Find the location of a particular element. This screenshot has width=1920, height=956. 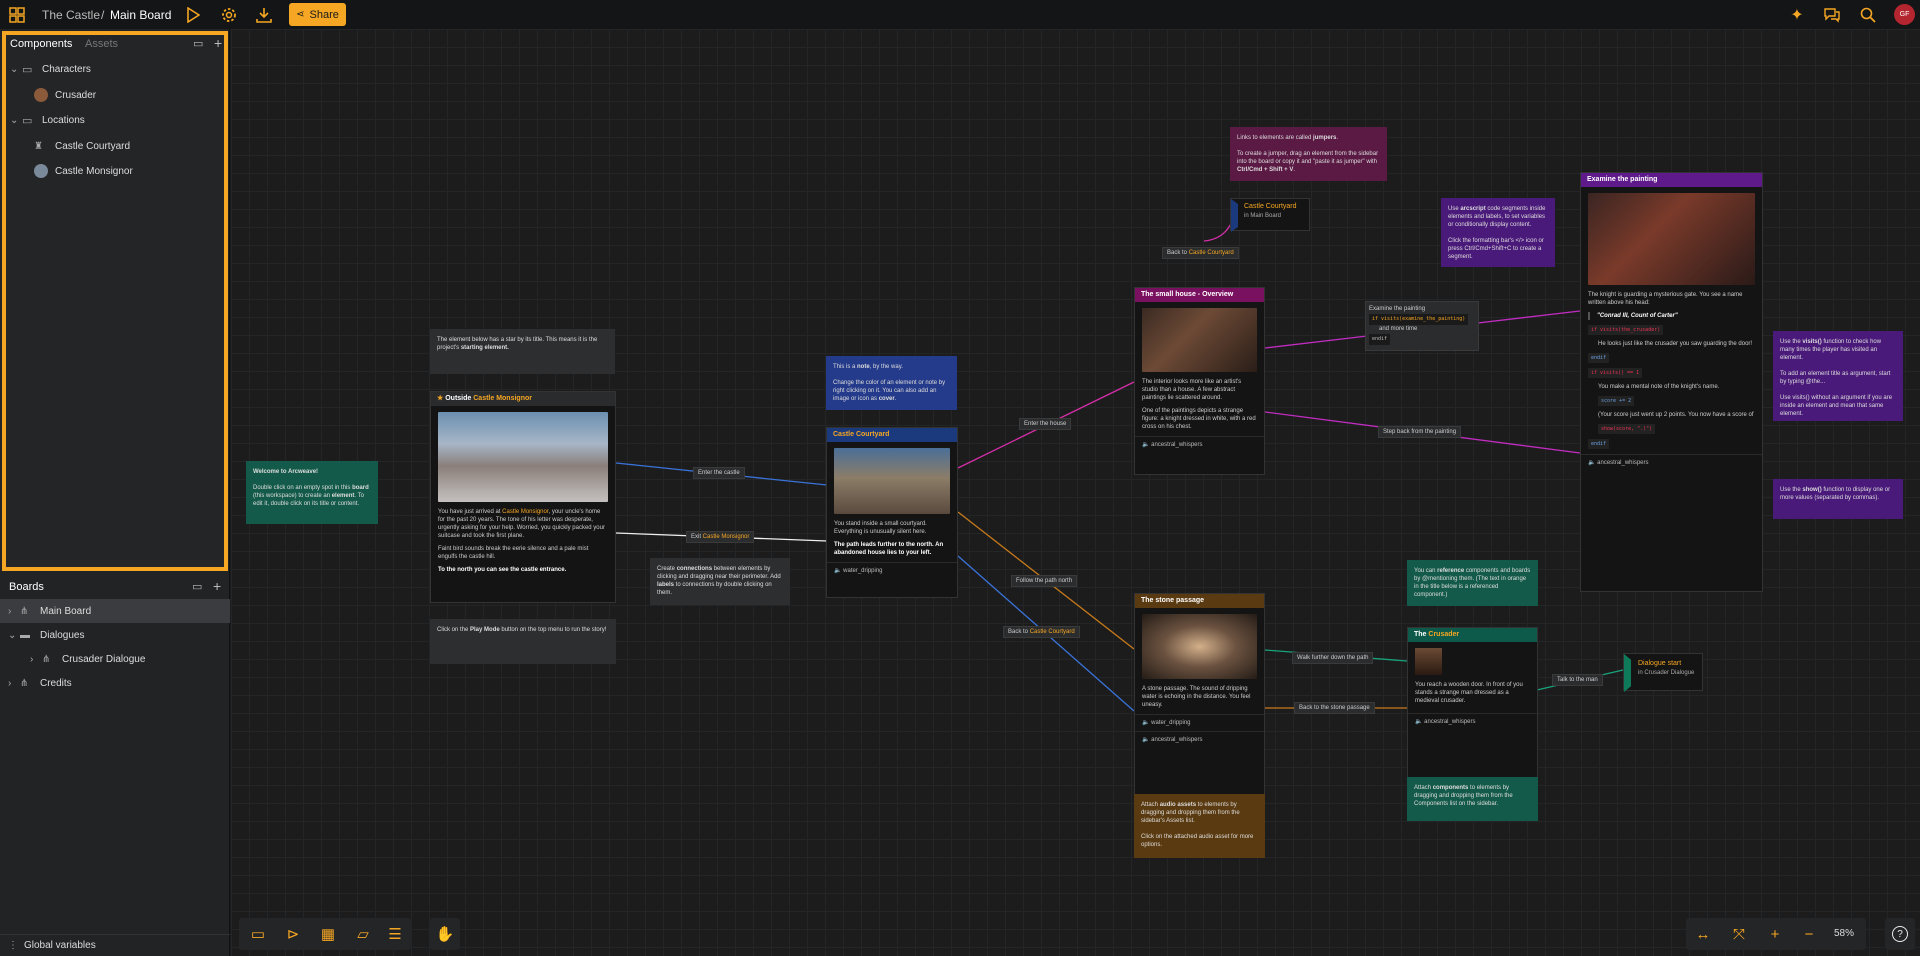

board-name: Main Board is located at coordinates (140, 15).